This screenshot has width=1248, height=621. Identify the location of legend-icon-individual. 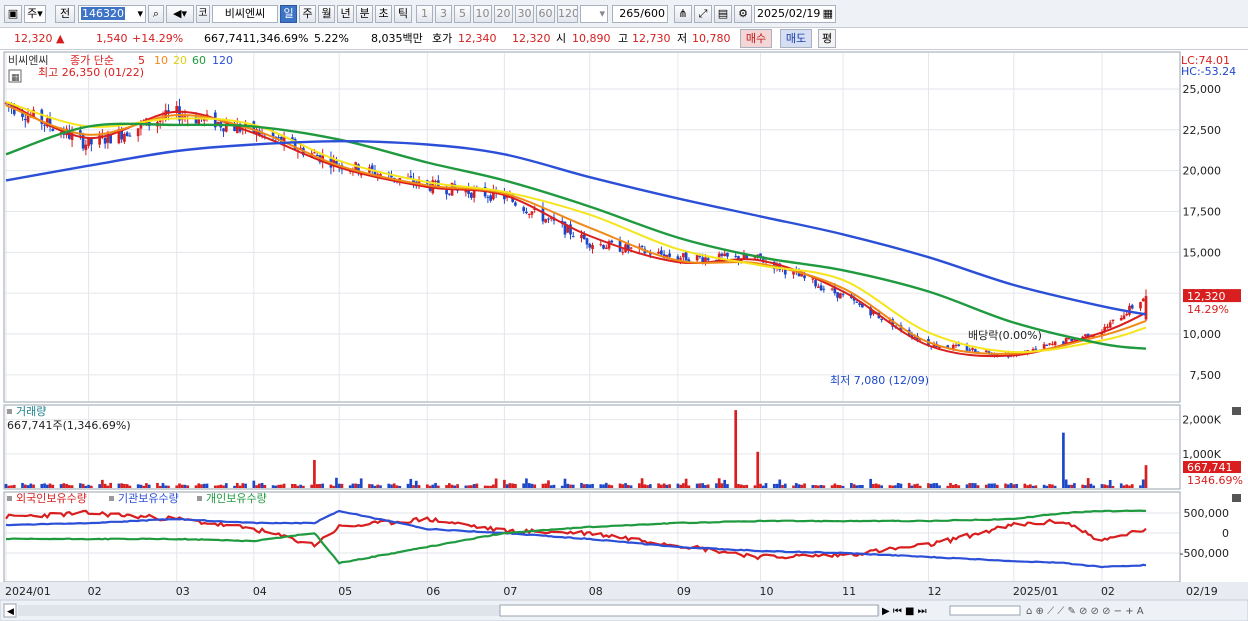
(199, 498).